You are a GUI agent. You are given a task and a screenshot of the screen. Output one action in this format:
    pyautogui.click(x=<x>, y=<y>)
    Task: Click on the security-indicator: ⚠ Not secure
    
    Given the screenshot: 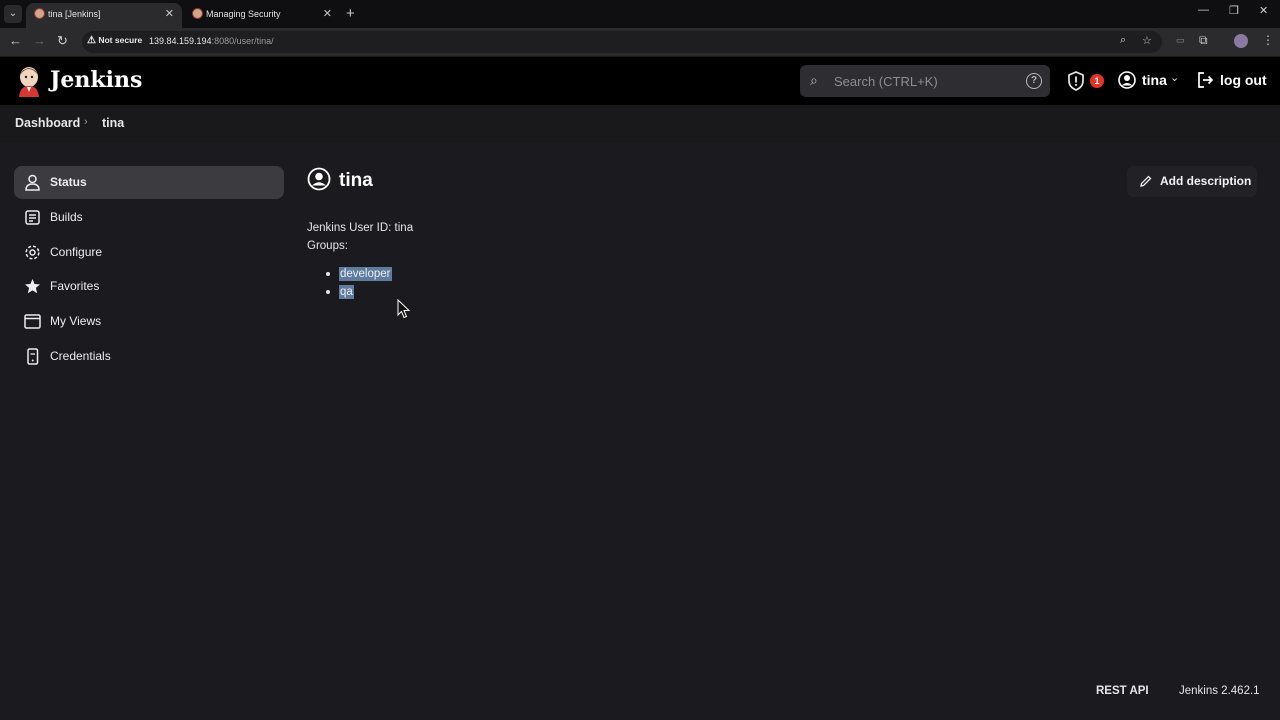 What is the action you would take?
    pyautogui.click(x=114, y=40)
    